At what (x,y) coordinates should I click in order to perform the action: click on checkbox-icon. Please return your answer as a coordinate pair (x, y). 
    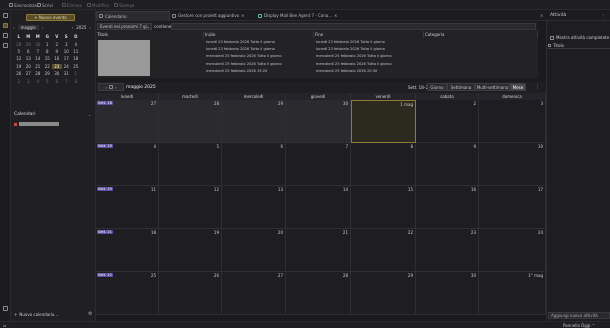
    Looking at the image, I should click on (552, 37).